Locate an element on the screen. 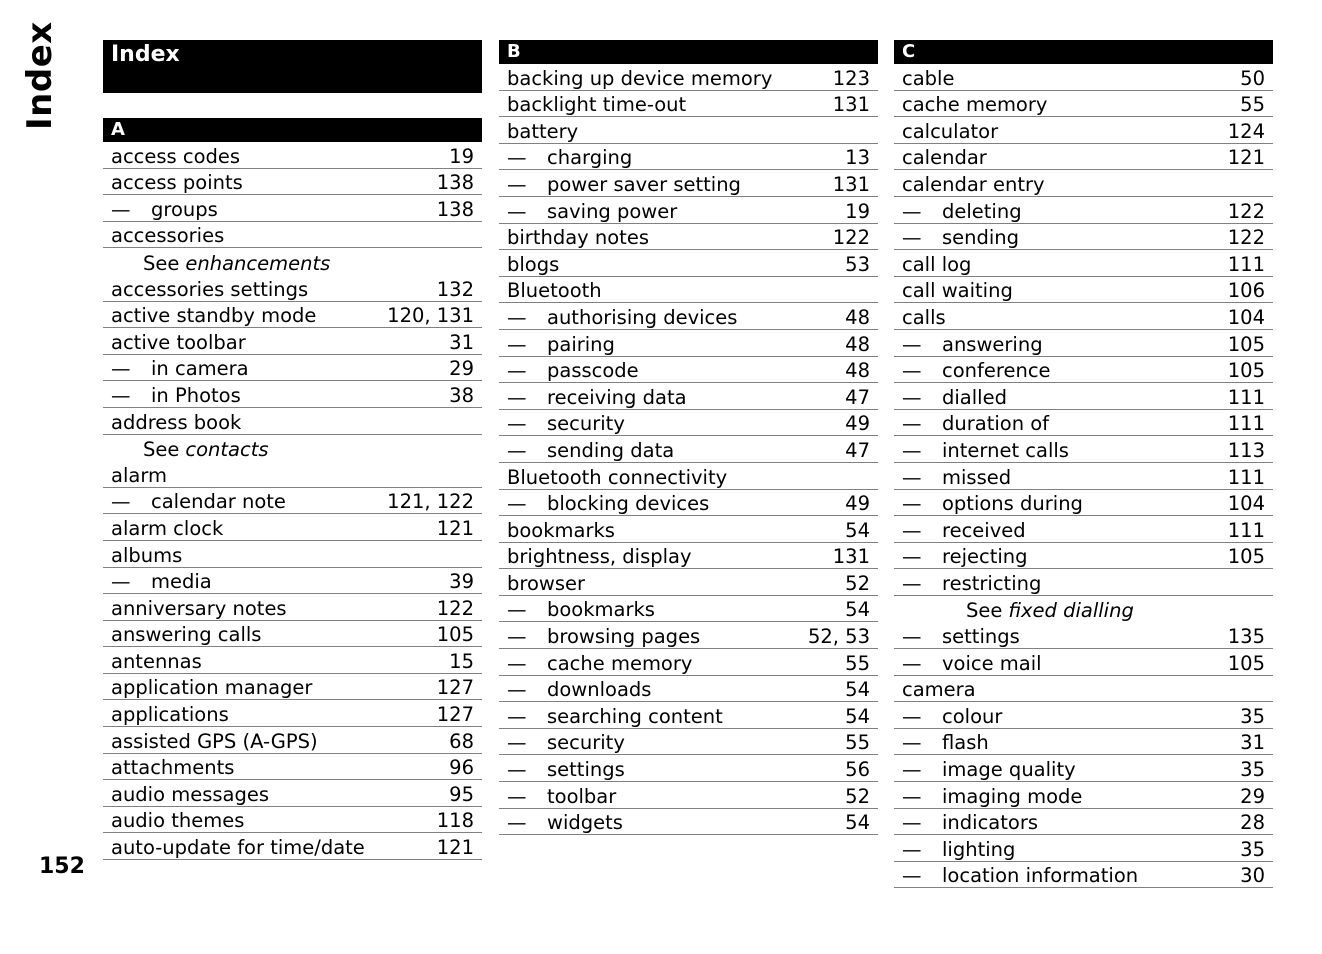 The height and width of the screenshot is (954, 1322). entry-term: call log is located at coordinates (937, 264).